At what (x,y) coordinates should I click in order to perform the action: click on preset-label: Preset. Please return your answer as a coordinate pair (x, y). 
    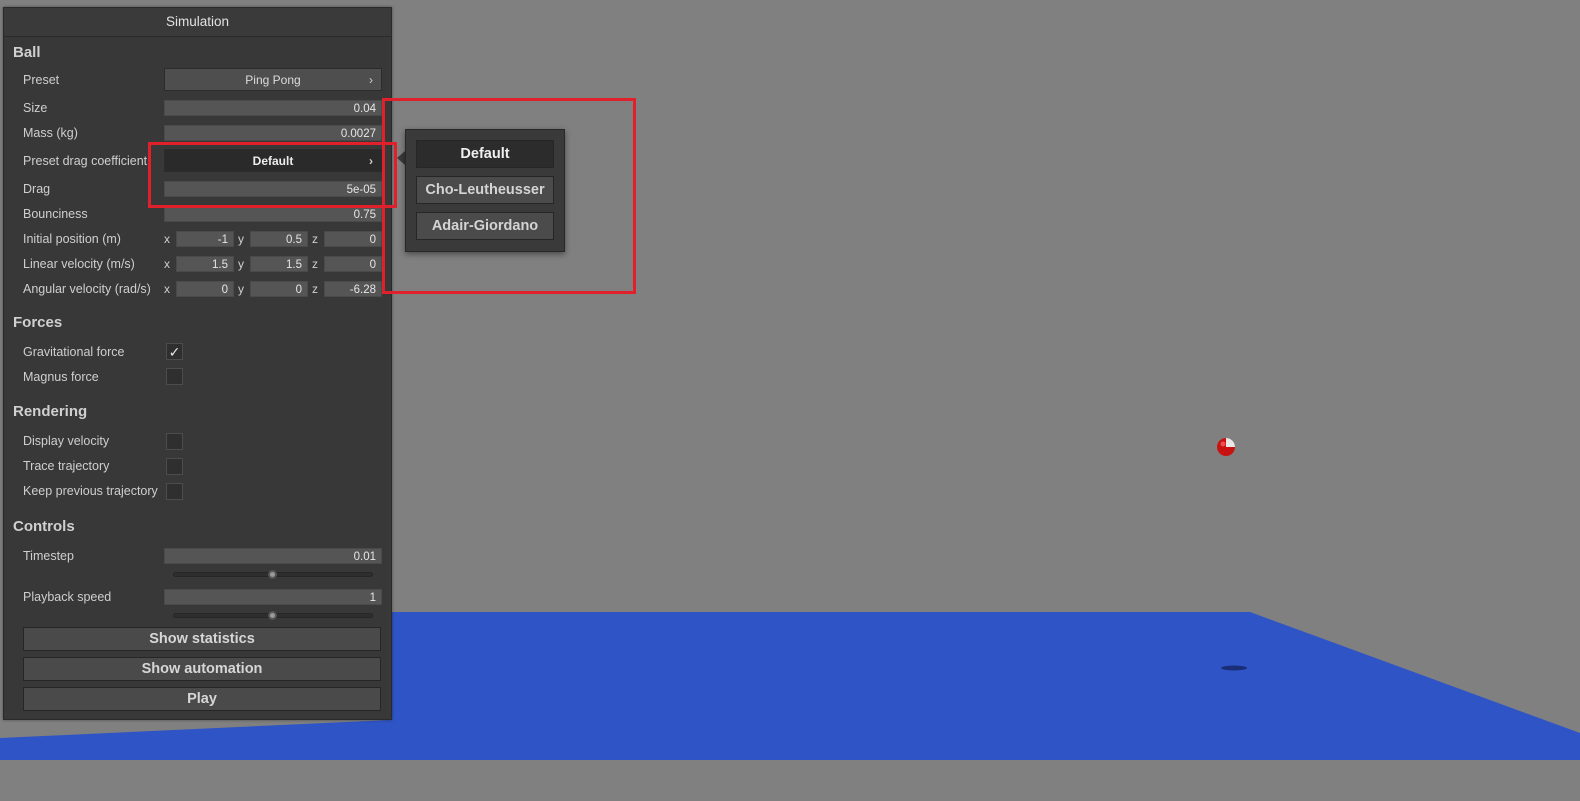
    Looking at the image, I should click on (41, 80).